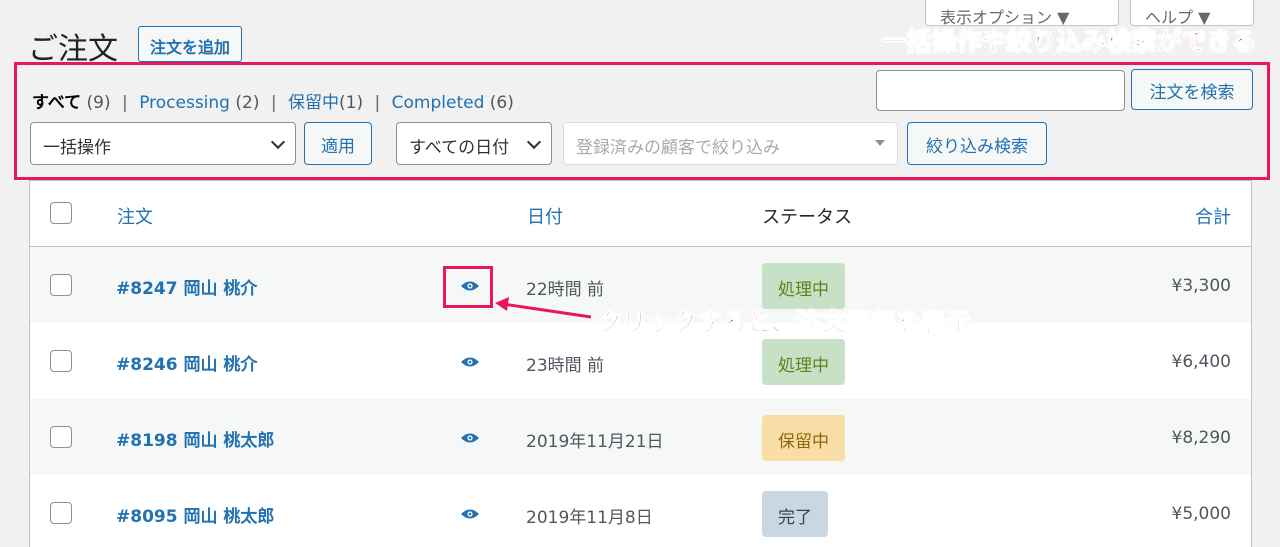 This screenshot has width=1280, height=547. I want to click on order-total: ¥5,000, so click(1201, 514).